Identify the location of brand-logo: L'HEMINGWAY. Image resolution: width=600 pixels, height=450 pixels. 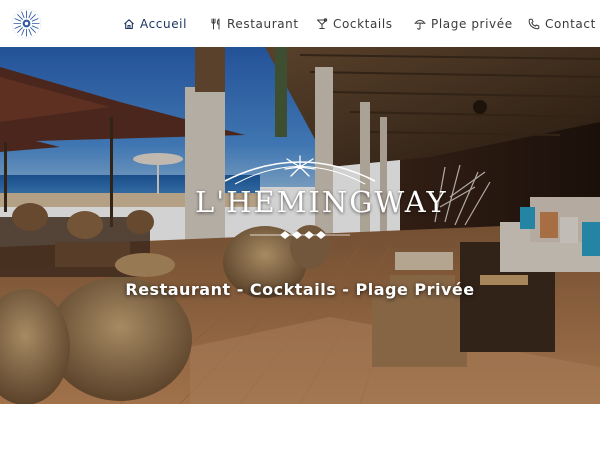
(321, 194).